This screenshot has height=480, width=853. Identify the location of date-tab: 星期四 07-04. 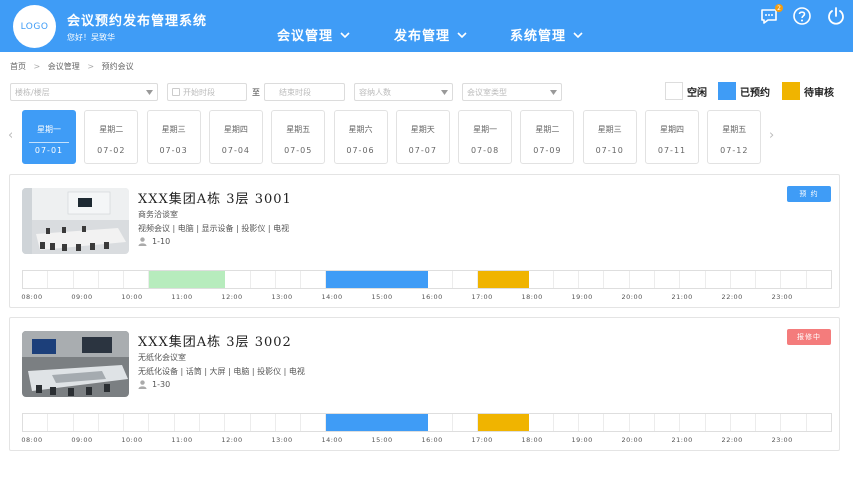
(235, 137).